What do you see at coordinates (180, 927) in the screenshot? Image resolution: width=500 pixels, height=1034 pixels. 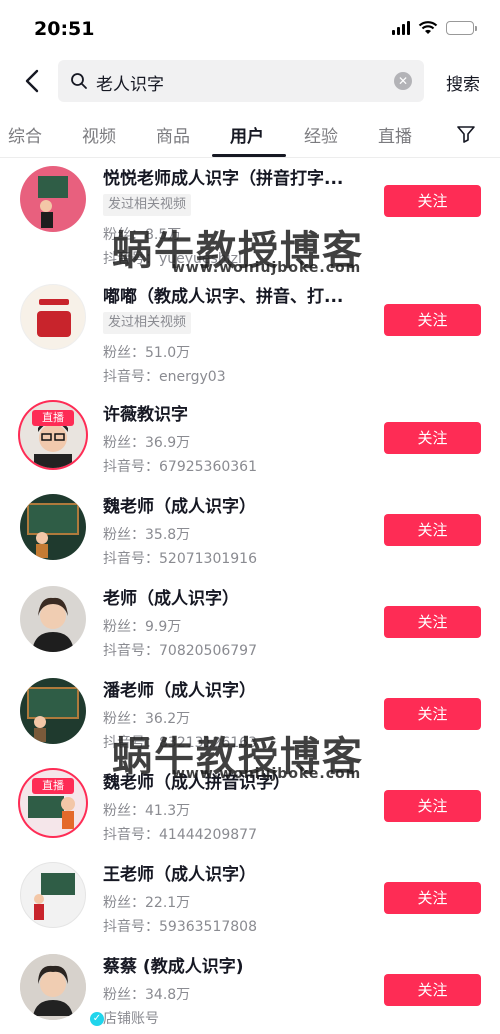 I see `douyin-id: 抖音号：59363517808` at bounding box center [180, 927].